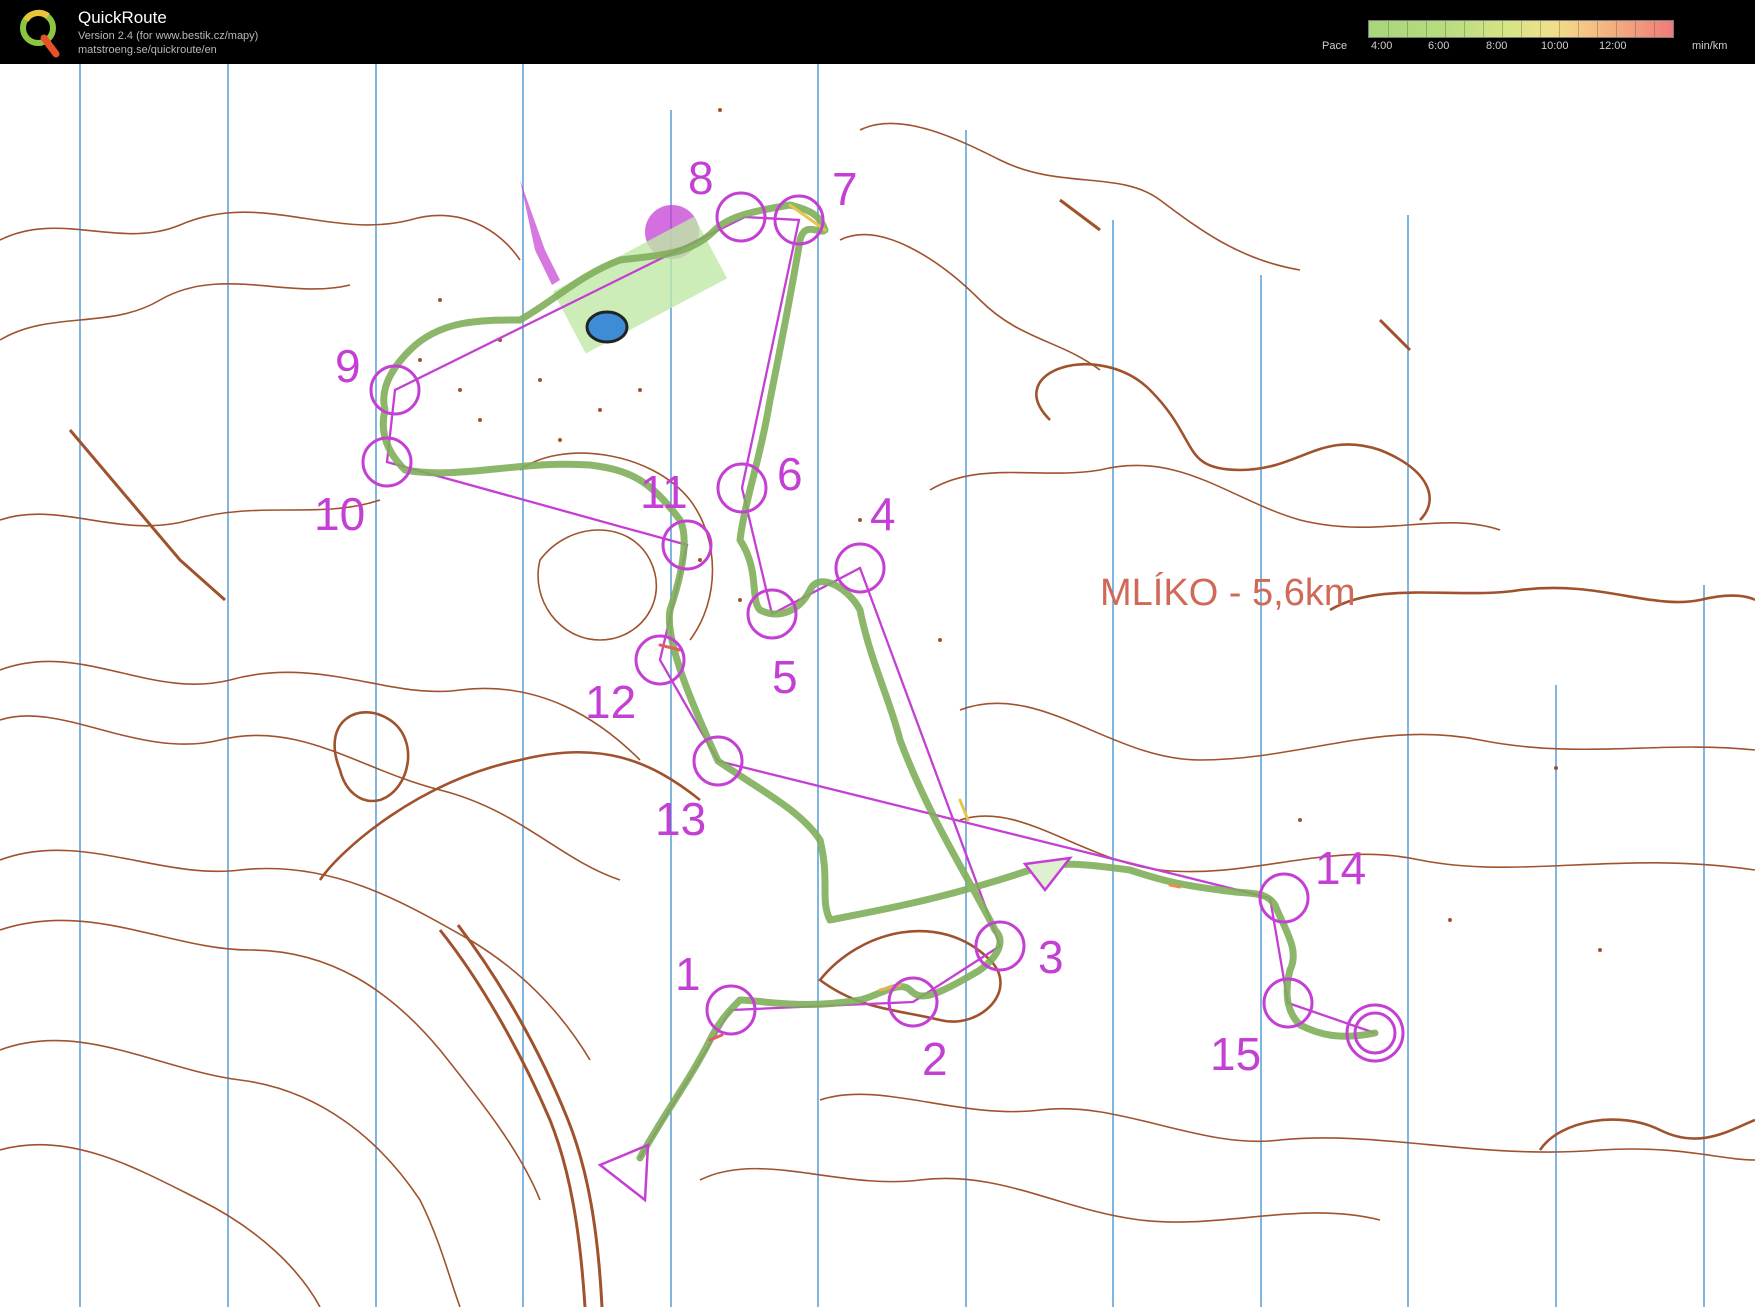 This screenshot has height=1307, width=1755. I want to click on control-number: 2, so click(935, 1059).